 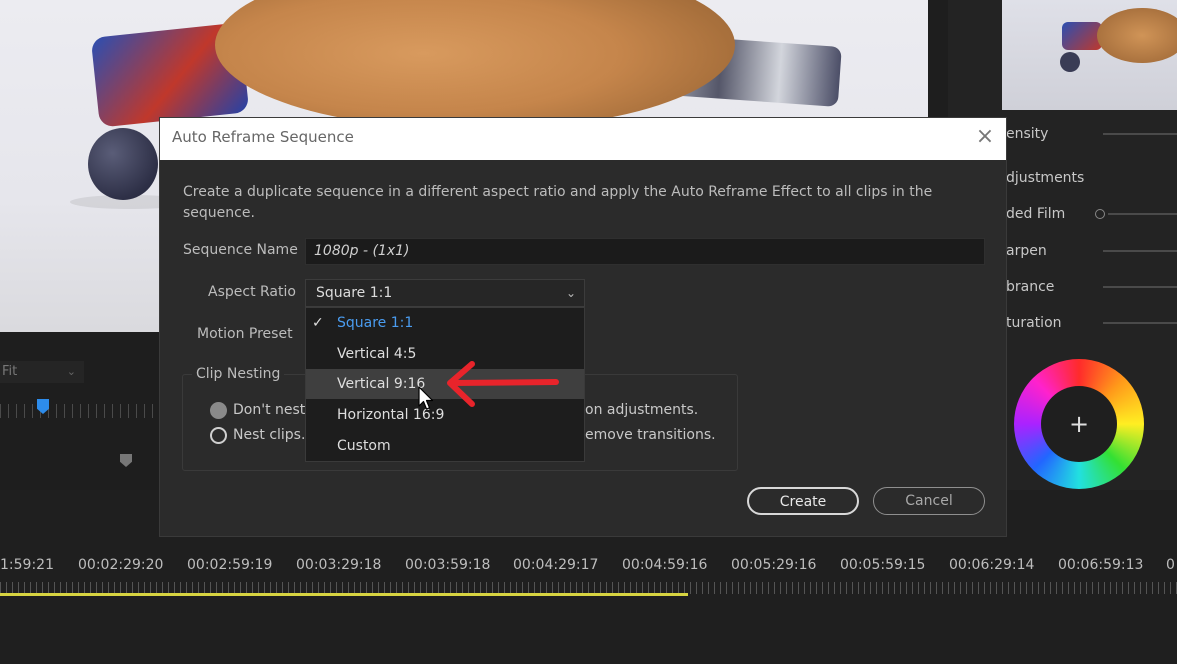 I want to click on slider-knob, so click(x=1100, y=214).